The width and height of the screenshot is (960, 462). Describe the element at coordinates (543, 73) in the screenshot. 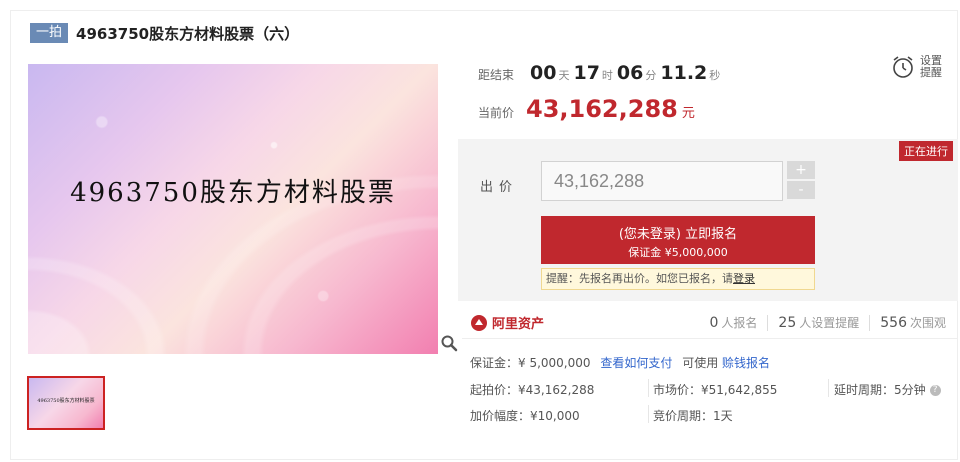

I see `countdown-days: 00` at that location.